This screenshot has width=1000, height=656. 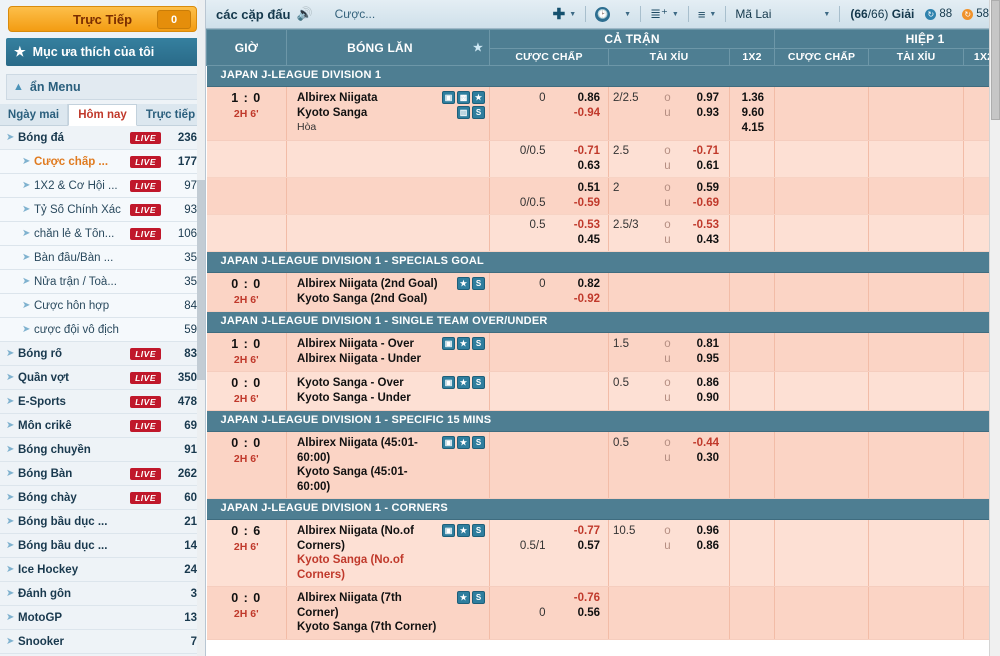 I want to click on odds-value: -0.77, so click(x=576, y=531).